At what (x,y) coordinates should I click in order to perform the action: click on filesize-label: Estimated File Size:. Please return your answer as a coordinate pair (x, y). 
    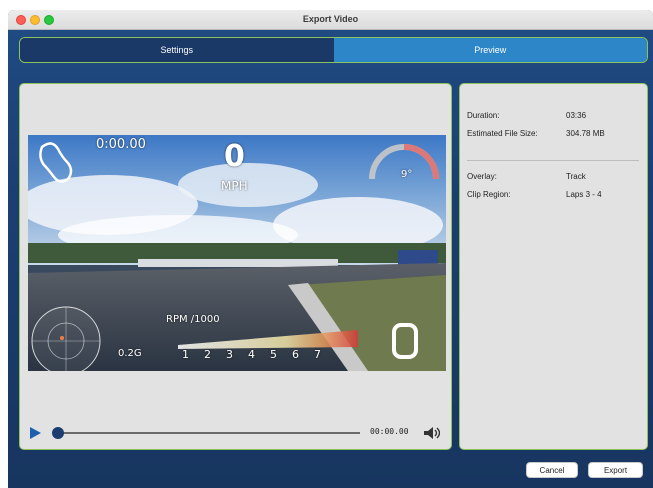
    Looking at the image, I should click on (502, 133).